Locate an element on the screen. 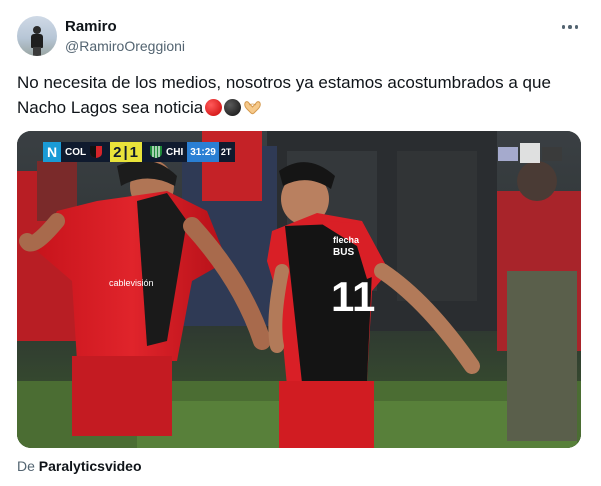  home-score: 2 is located at coordinates (118, 152).